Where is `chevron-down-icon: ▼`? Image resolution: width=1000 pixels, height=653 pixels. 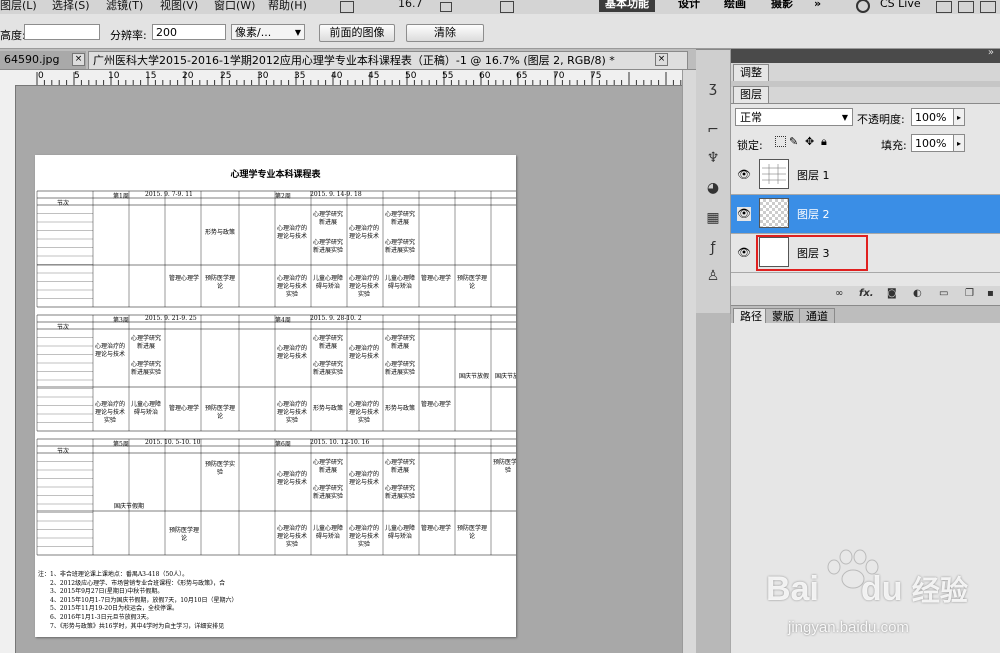 chevron-down-icon: ▼ is located at coordinates (297, 32).